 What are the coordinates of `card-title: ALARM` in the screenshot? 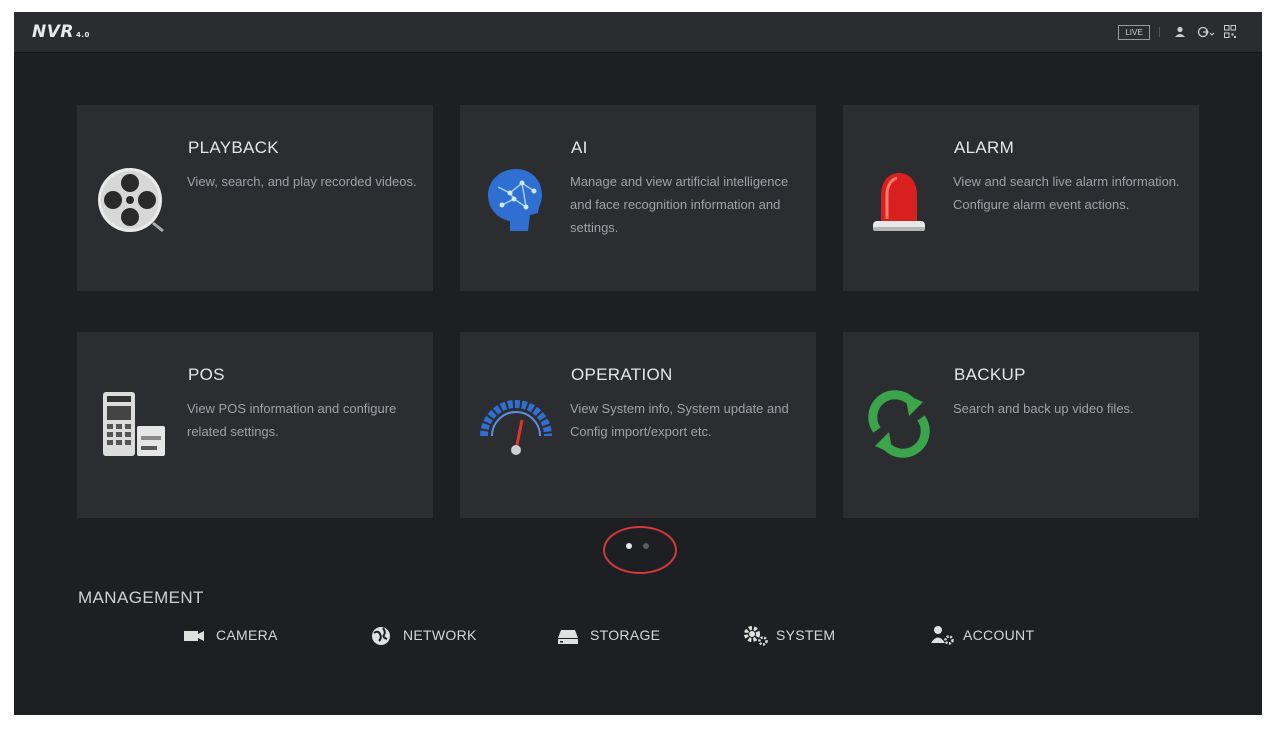 It's located at (984, 147).